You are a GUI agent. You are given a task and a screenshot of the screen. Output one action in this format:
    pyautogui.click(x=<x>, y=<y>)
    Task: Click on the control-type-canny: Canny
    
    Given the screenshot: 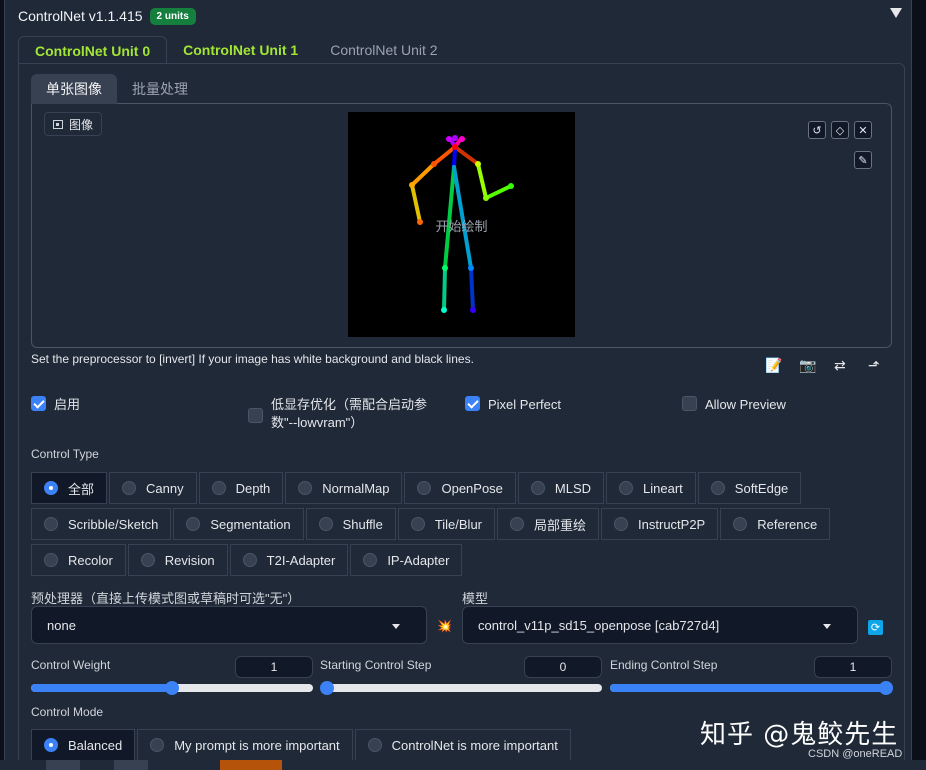 What is the action you would take?
    pyautogui.click(x=153, y=488)
    